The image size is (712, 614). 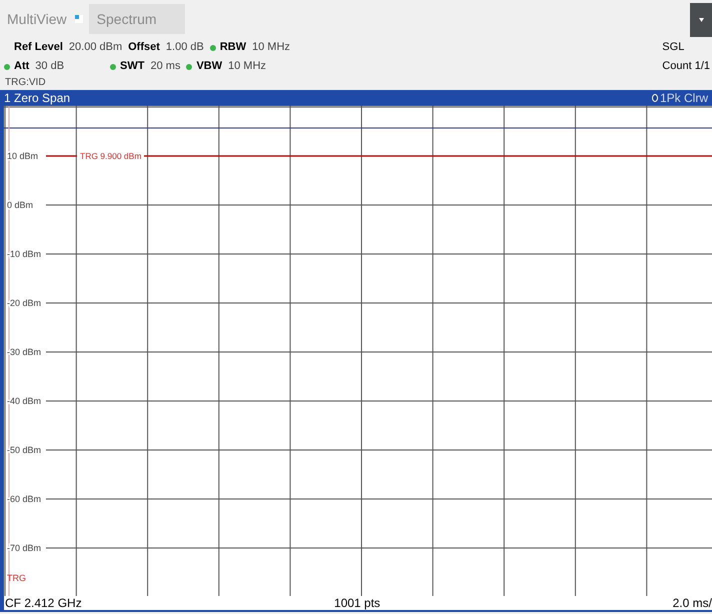 What do you see at coordinates (185, 48) in the screenshot?
I see `setting-value: 1.00 dB` at bounding box center [185, 48].